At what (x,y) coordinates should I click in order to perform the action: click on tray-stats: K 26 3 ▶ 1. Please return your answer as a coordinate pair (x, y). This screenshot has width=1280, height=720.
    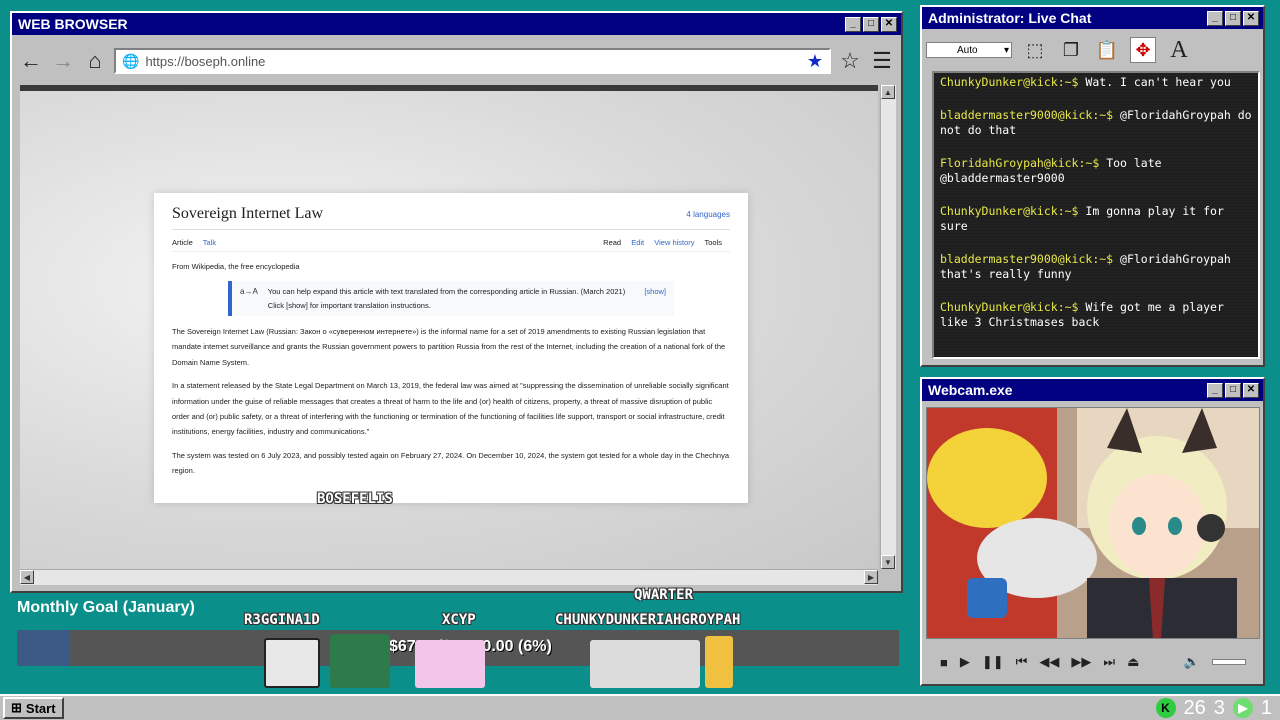
    Looking at the image, I should click on (1213, 708).